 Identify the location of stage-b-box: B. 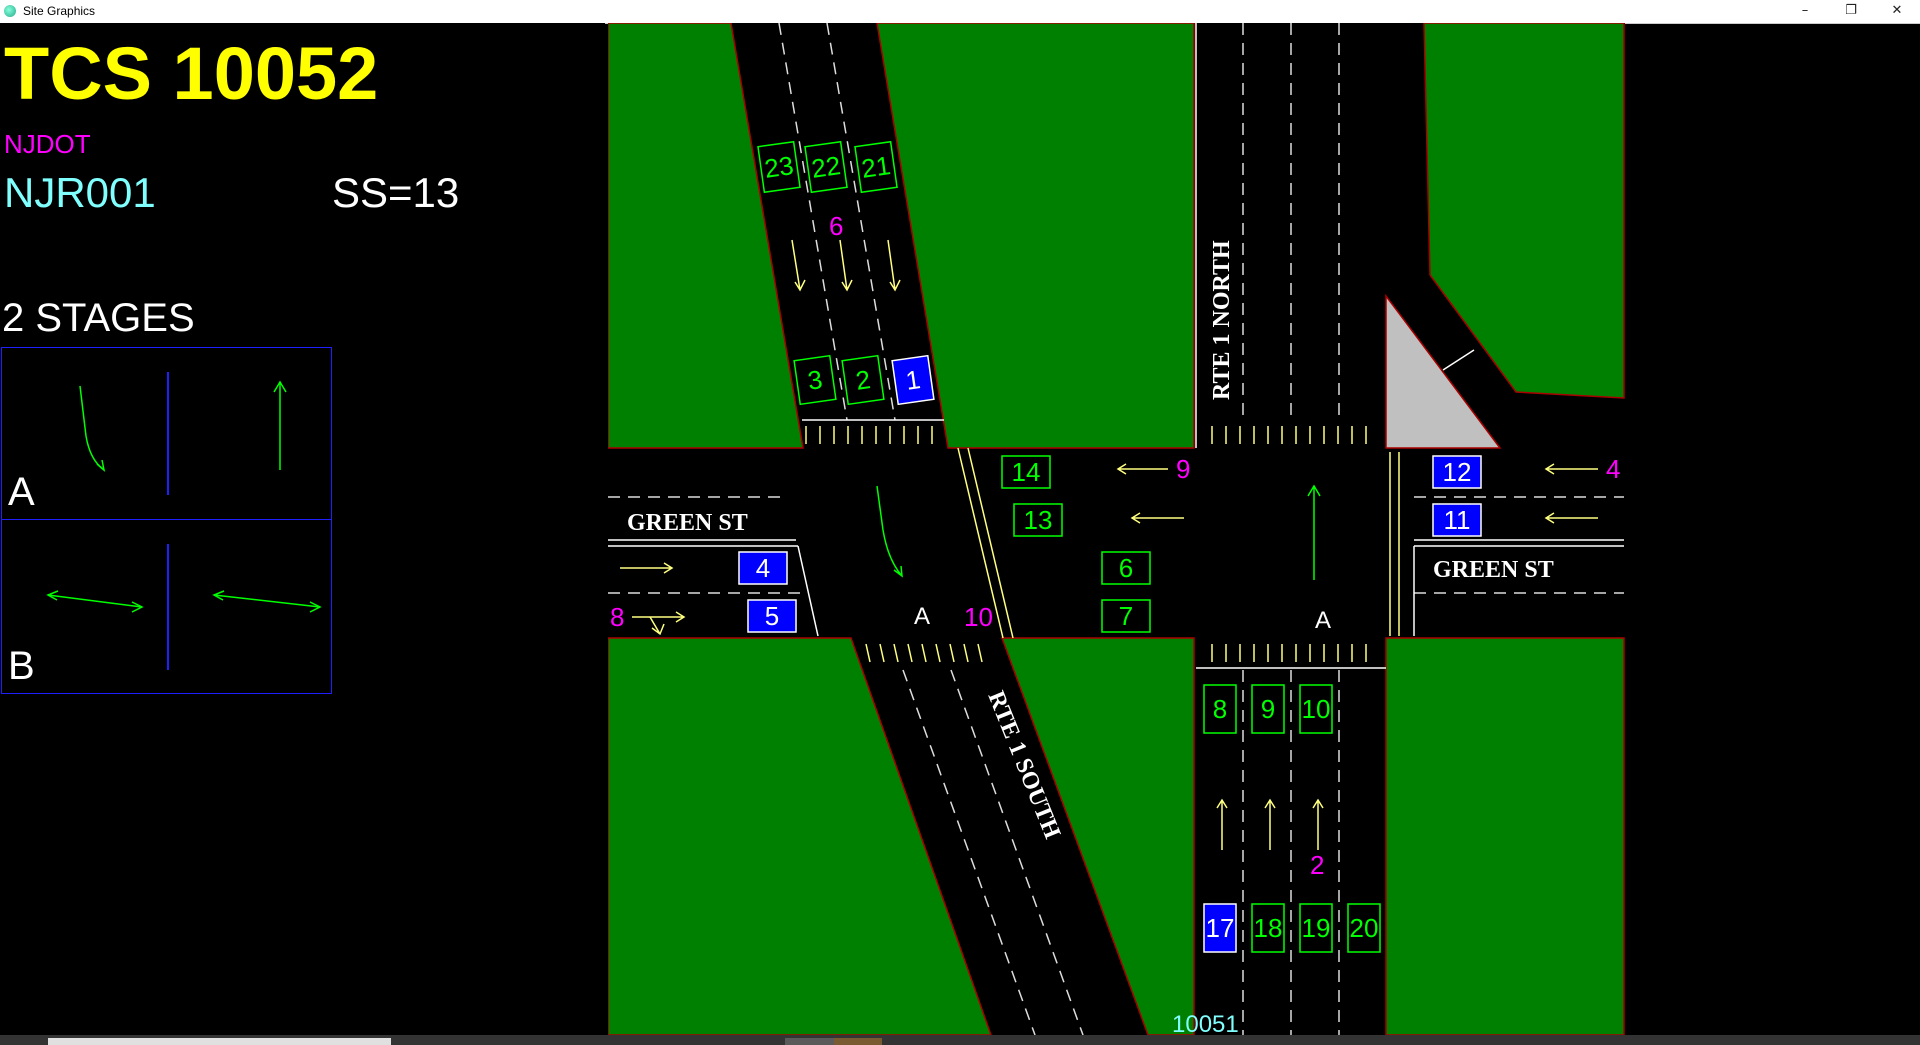
(166, 606).